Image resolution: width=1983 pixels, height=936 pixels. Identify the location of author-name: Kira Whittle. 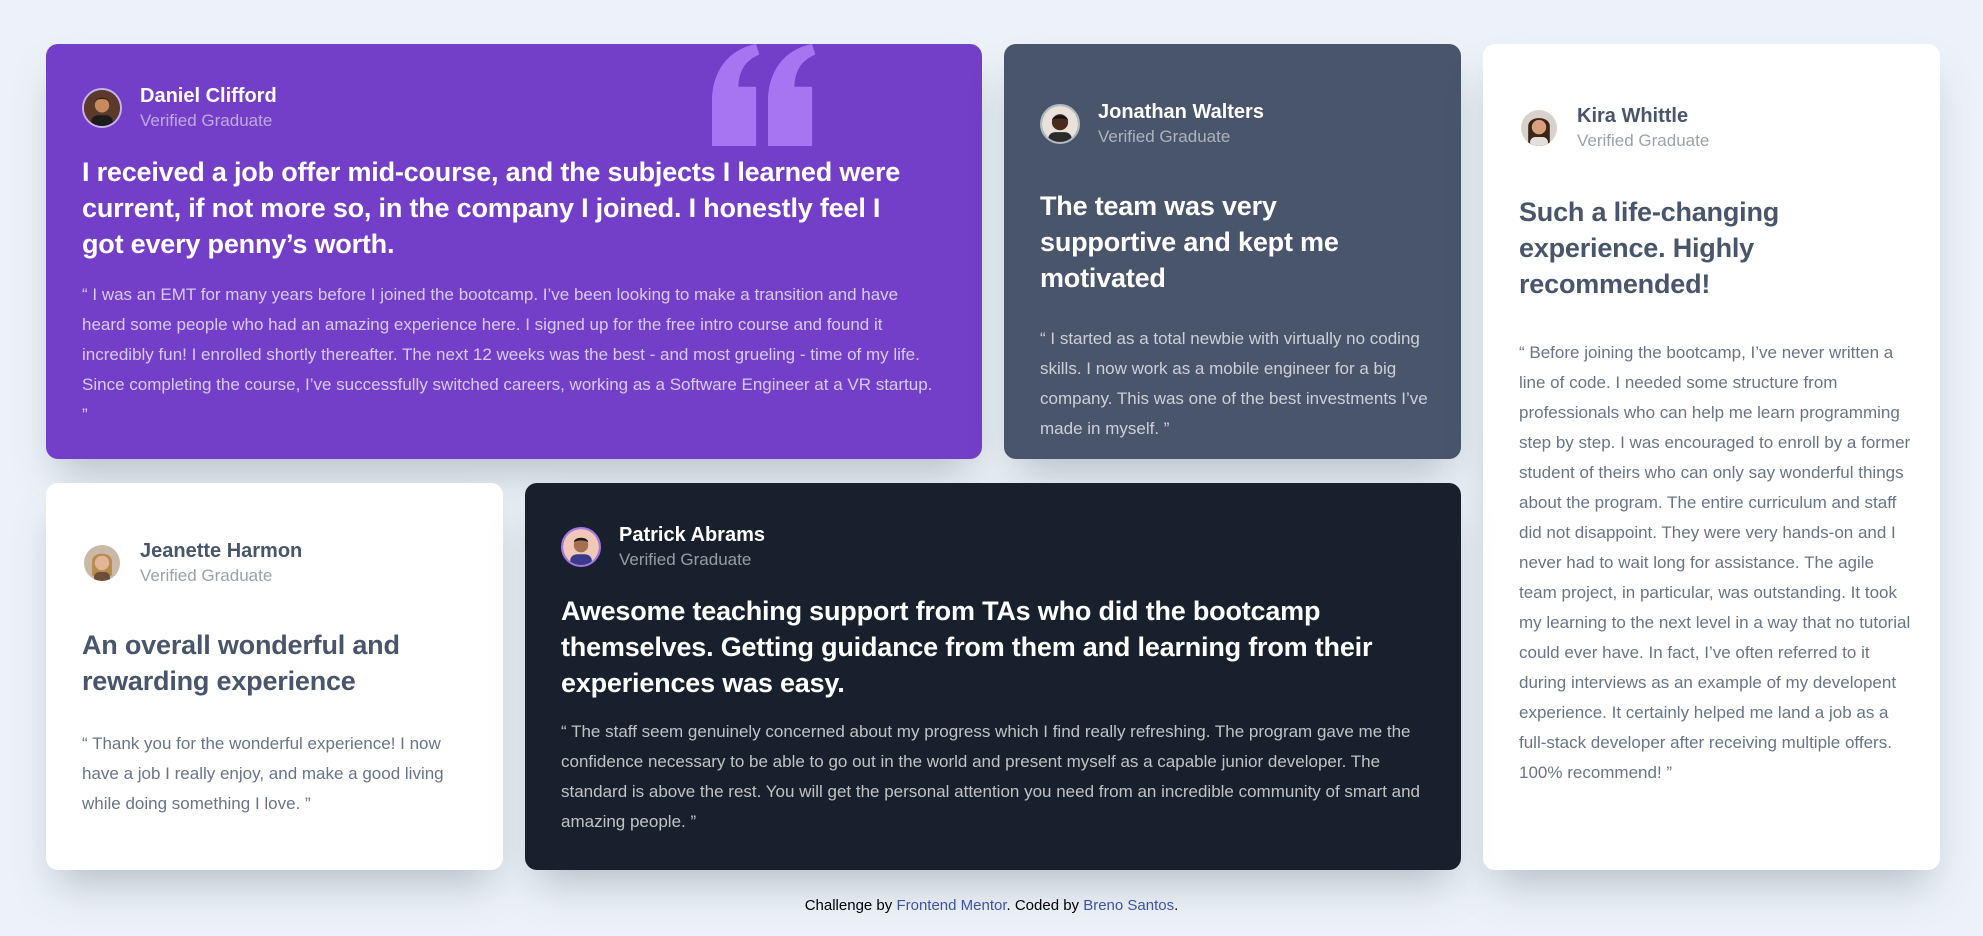
(1633, 116).